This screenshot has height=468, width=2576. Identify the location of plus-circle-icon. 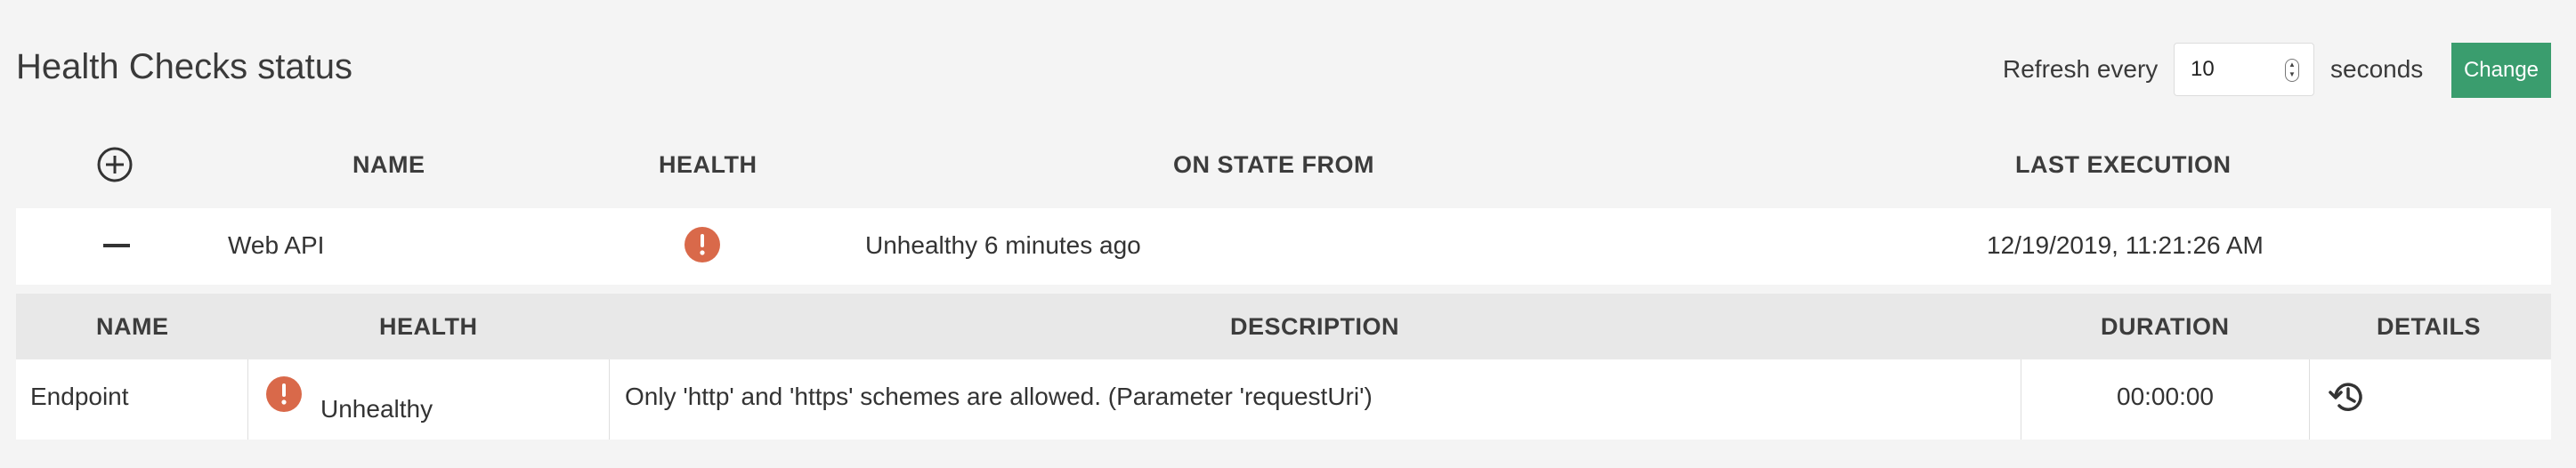
(115, 164).